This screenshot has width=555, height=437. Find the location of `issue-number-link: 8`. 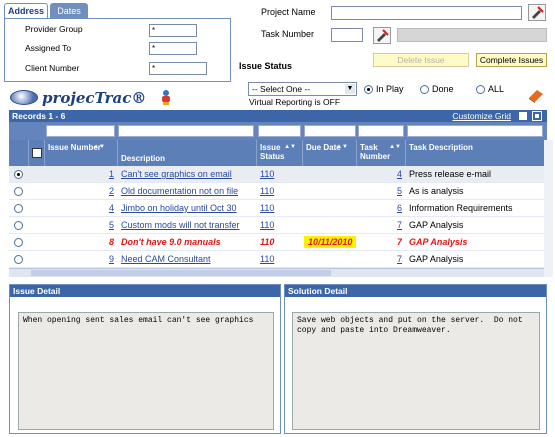

issue-number-link: 8 is located at coordinates (79, 242).